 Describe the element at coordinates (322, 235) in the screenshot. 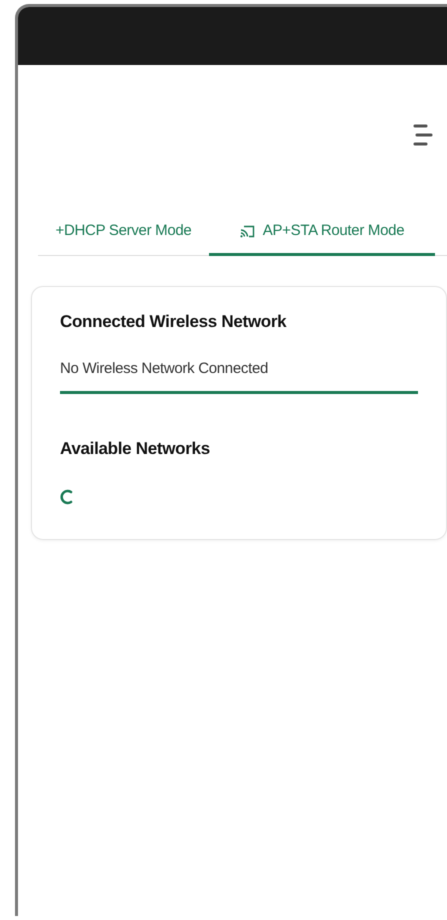

I see `mode-tab: AP+STA Router Mode` at that location.